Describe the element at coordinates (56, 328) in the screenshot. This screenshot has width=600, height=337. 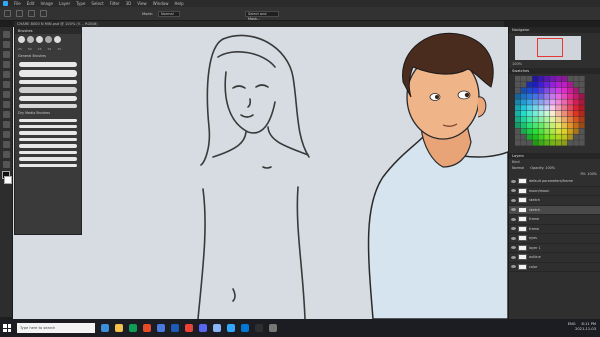
I see `taskbar-search-input: Type here to search` at that location.